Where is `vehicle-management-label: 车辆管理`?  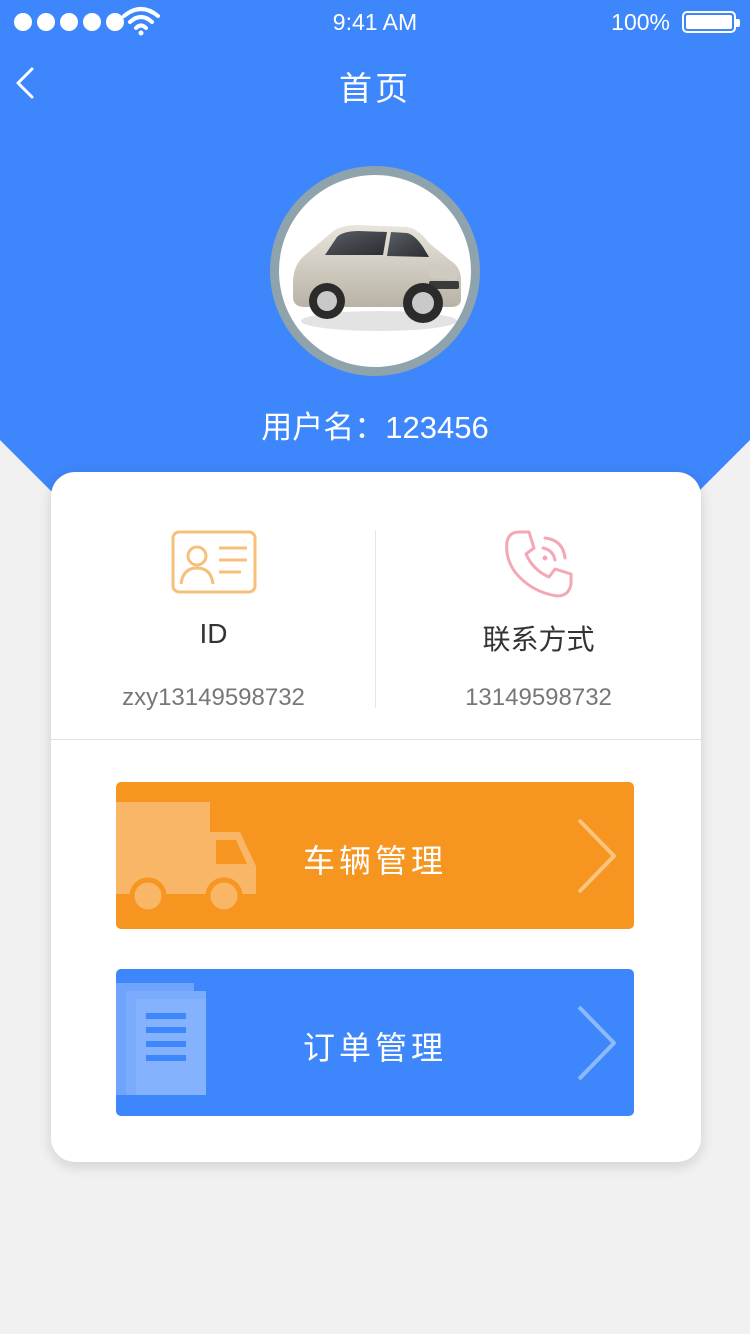 vehicle-management-label: 车辆管理 is located at coordinates (374, 861).